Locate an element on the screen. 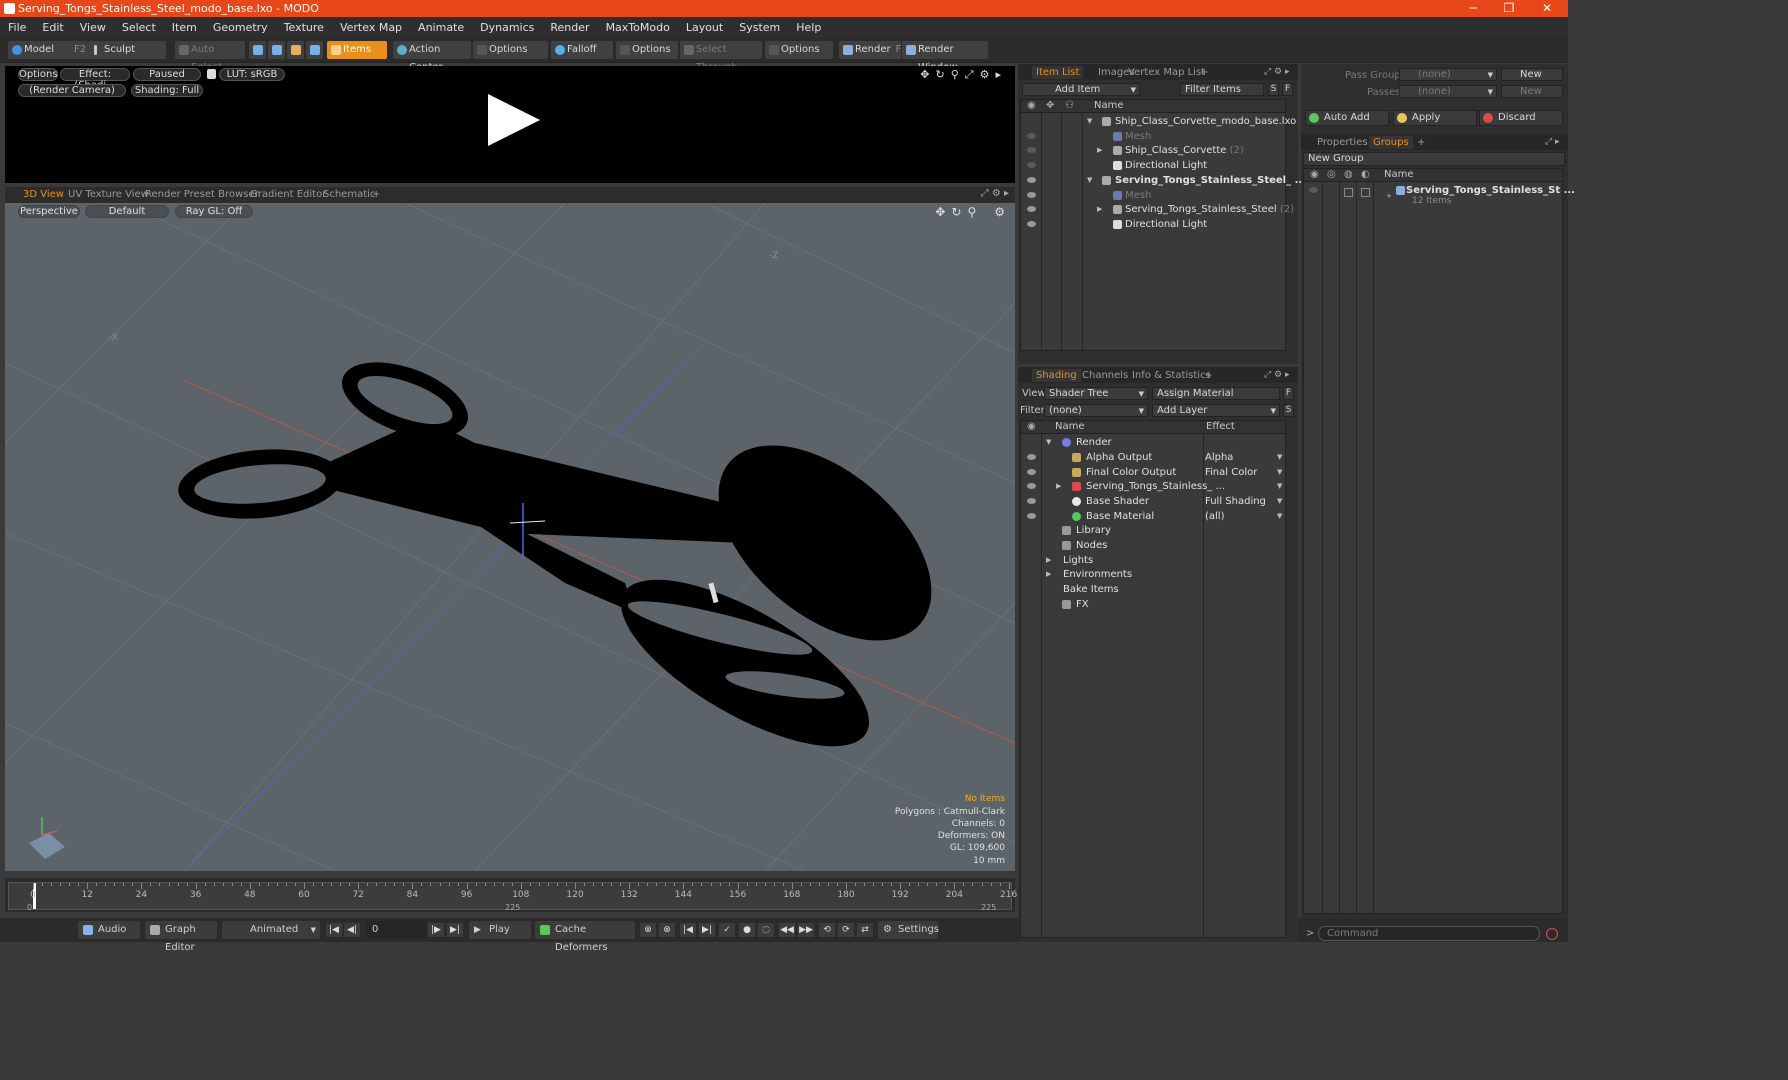 This screenshot has width=1788, height=1080. render-options-button: Options is located at coordinates (38, 74).